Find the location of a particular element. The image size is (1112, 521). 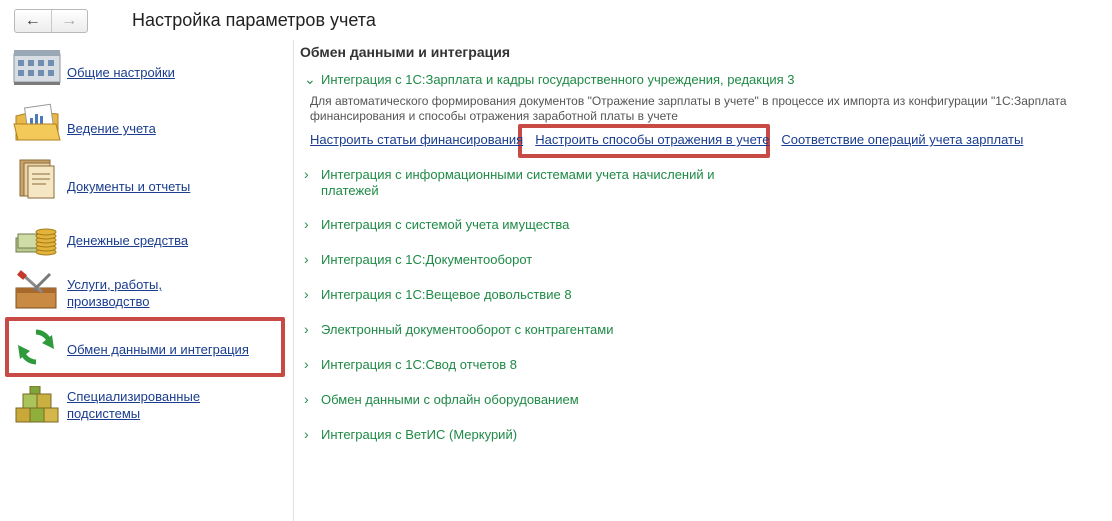

group-title: Обмен данными с офлайн оборудованием is located at coordinates (450, 399).